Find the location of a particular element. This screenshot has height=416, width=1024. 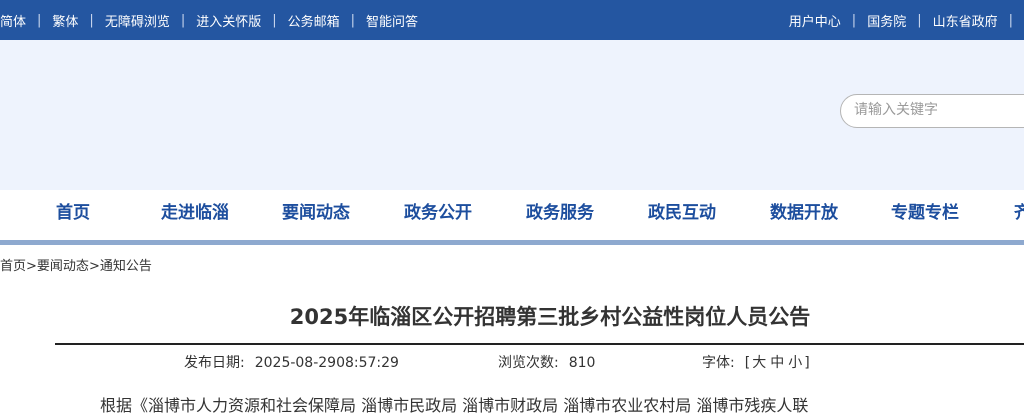

font-bracket-close: ] is located at coordinates (807, 363).